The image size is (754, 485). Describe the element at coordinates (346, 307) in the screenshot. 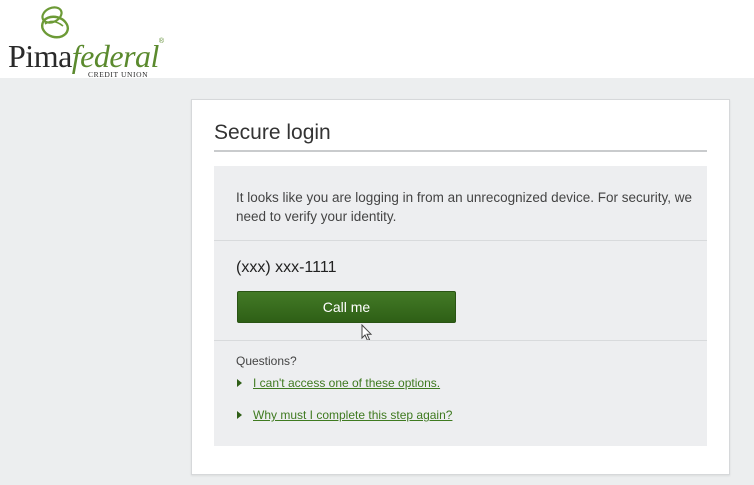

I see `call-me-button: Call me` at that location.